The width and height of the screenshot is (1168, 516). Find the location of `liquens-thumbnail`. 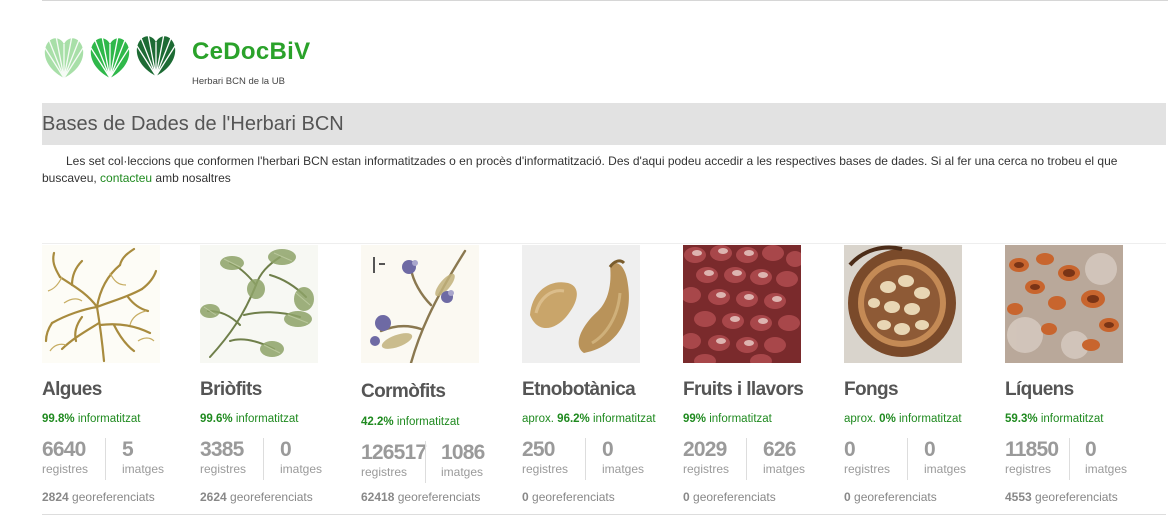

liquens-thumbnail is located at coordinates (1064, 304).